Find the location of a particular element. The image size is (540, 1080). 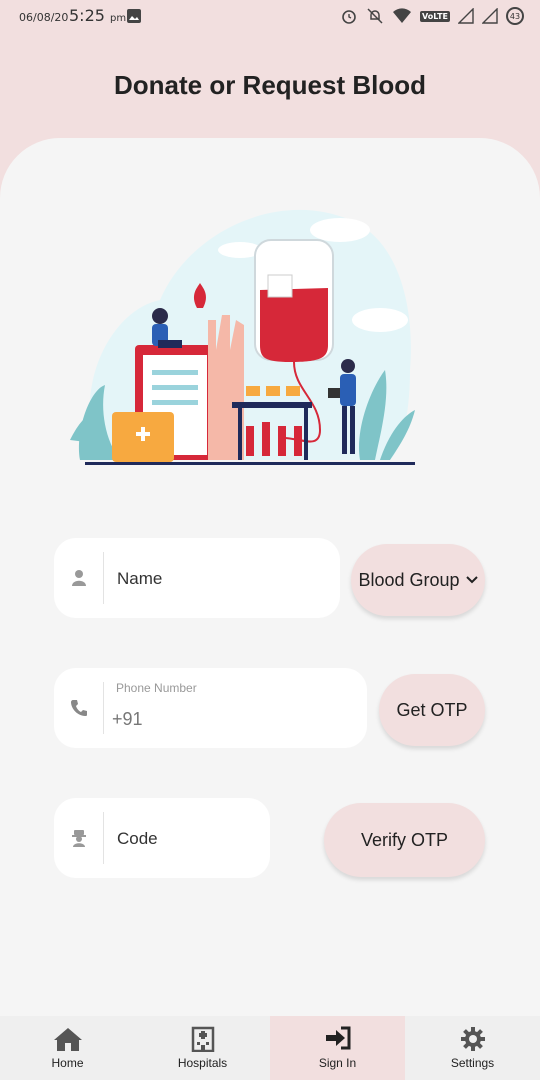

sign-in-icon is located at coordinates (337, 1038).